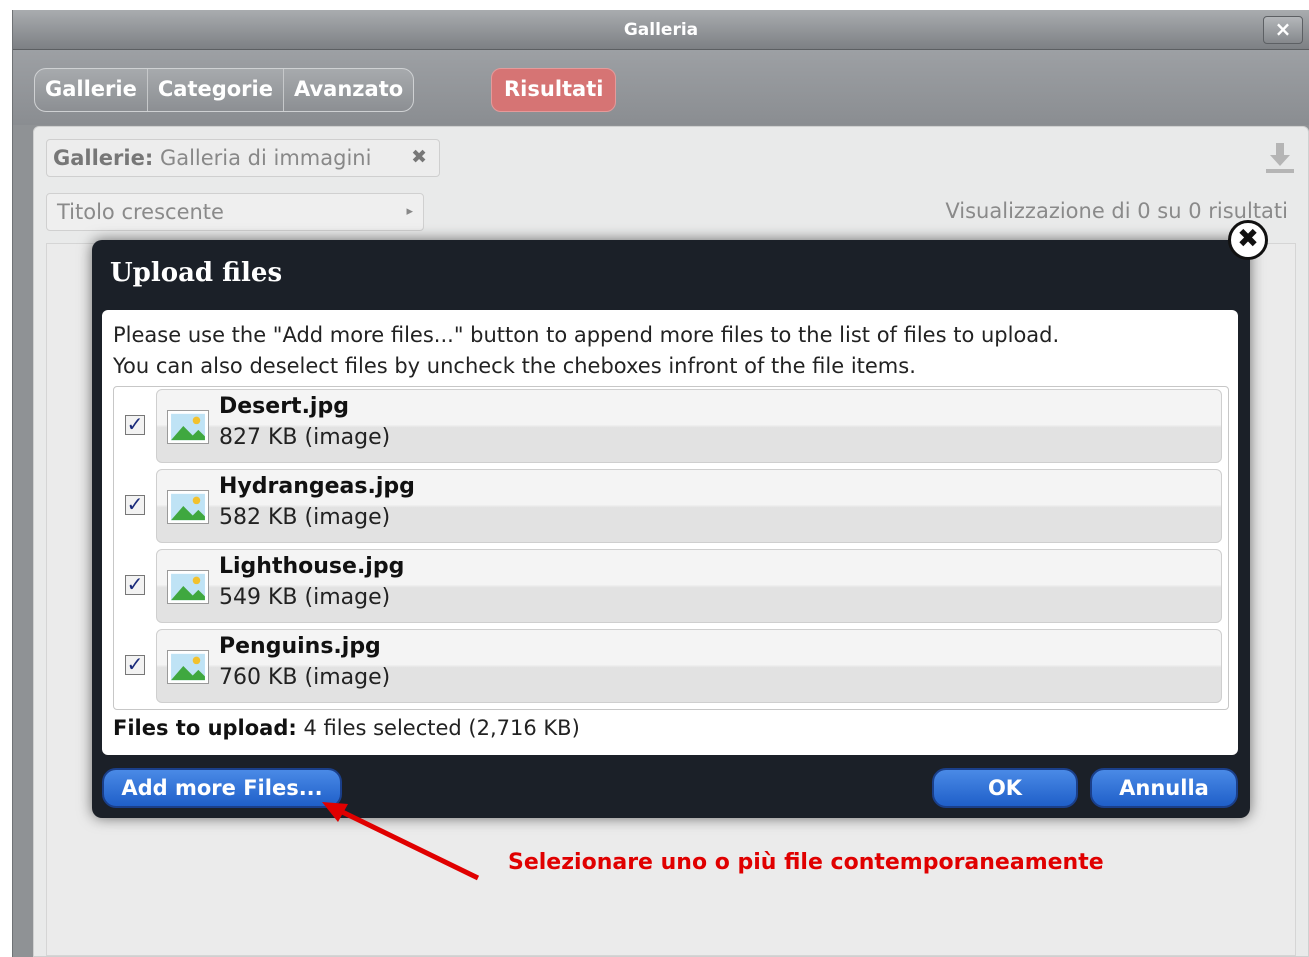  What do you see at coordinates (689, 426) in the screenshot?
I see `file-card: Desert.jpg 827 KB (image)` at bounding box center [689, 426].